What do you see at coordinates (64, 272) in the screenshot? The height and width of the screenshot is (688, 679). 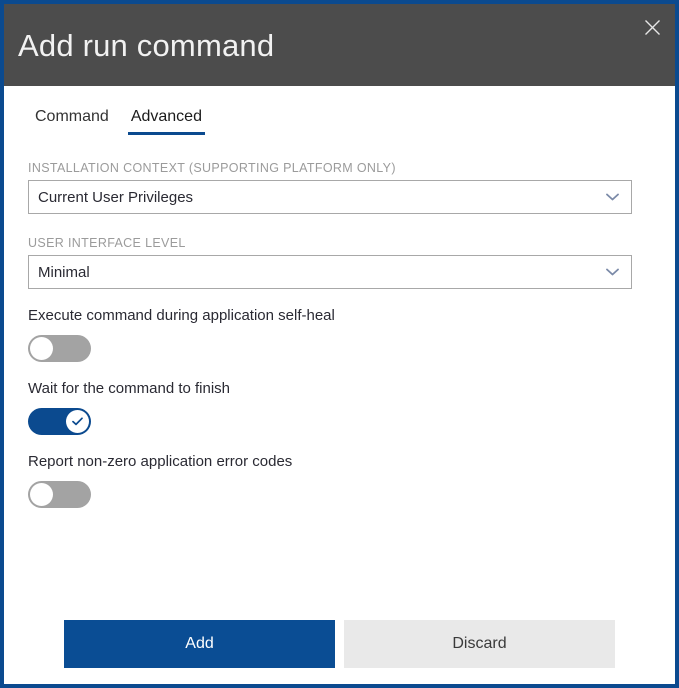 I see `user-interface-level-value: Minimal` at bounding box center [64, 272].